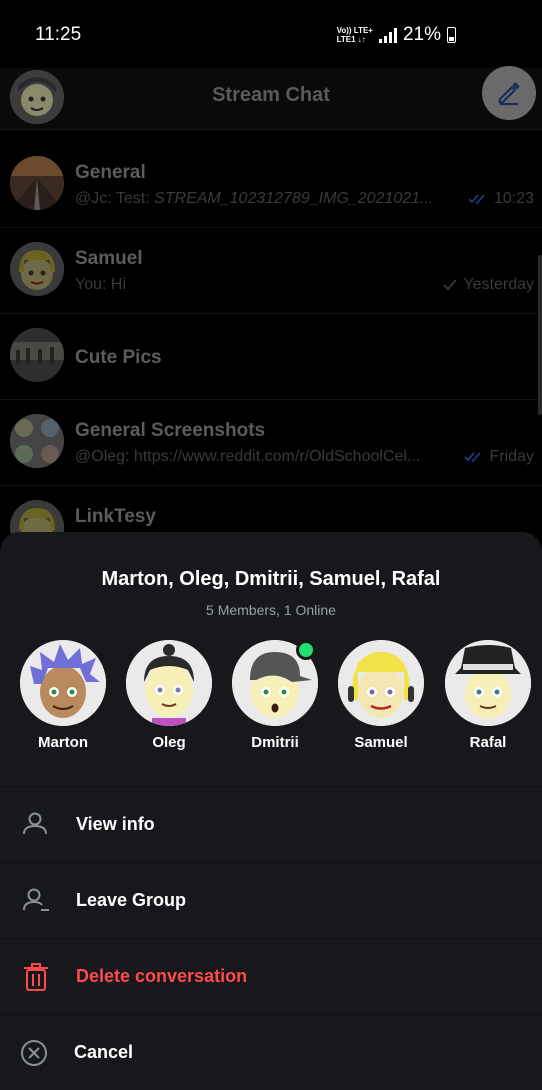 The image size is (542, 1090). Describe the element at coordinates (488, 742) in the screenshot. I see `member-name: Rafal` at that location.